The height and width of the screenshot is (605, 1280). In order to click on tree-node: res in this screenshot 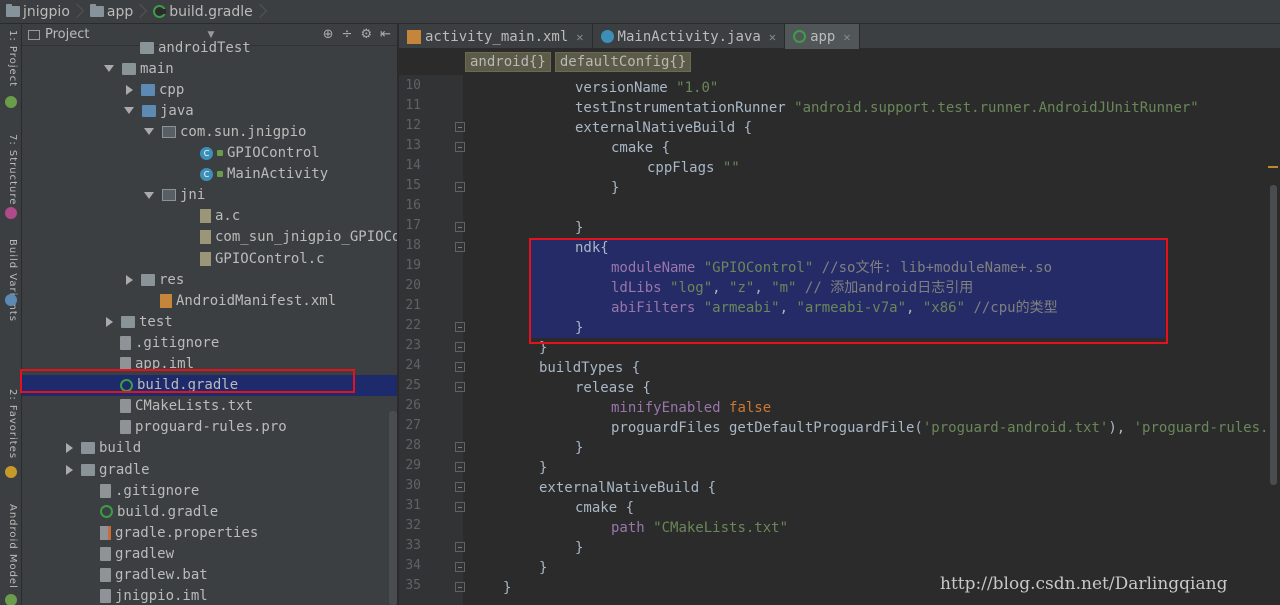, I will do `click(209, 279)`.